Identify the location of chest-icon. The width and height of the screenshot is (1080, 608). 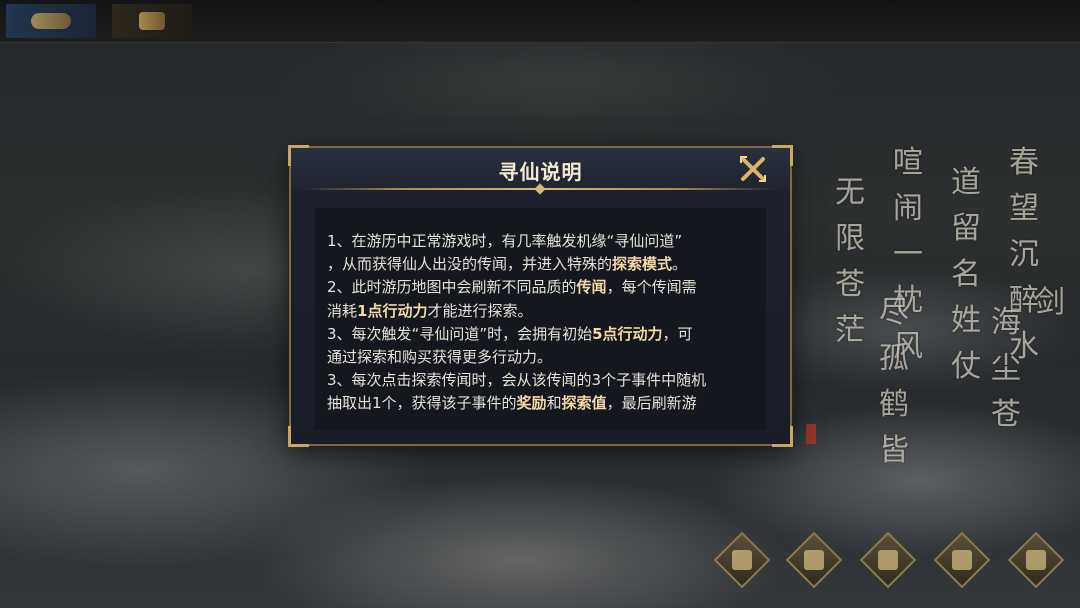
(888, 560).